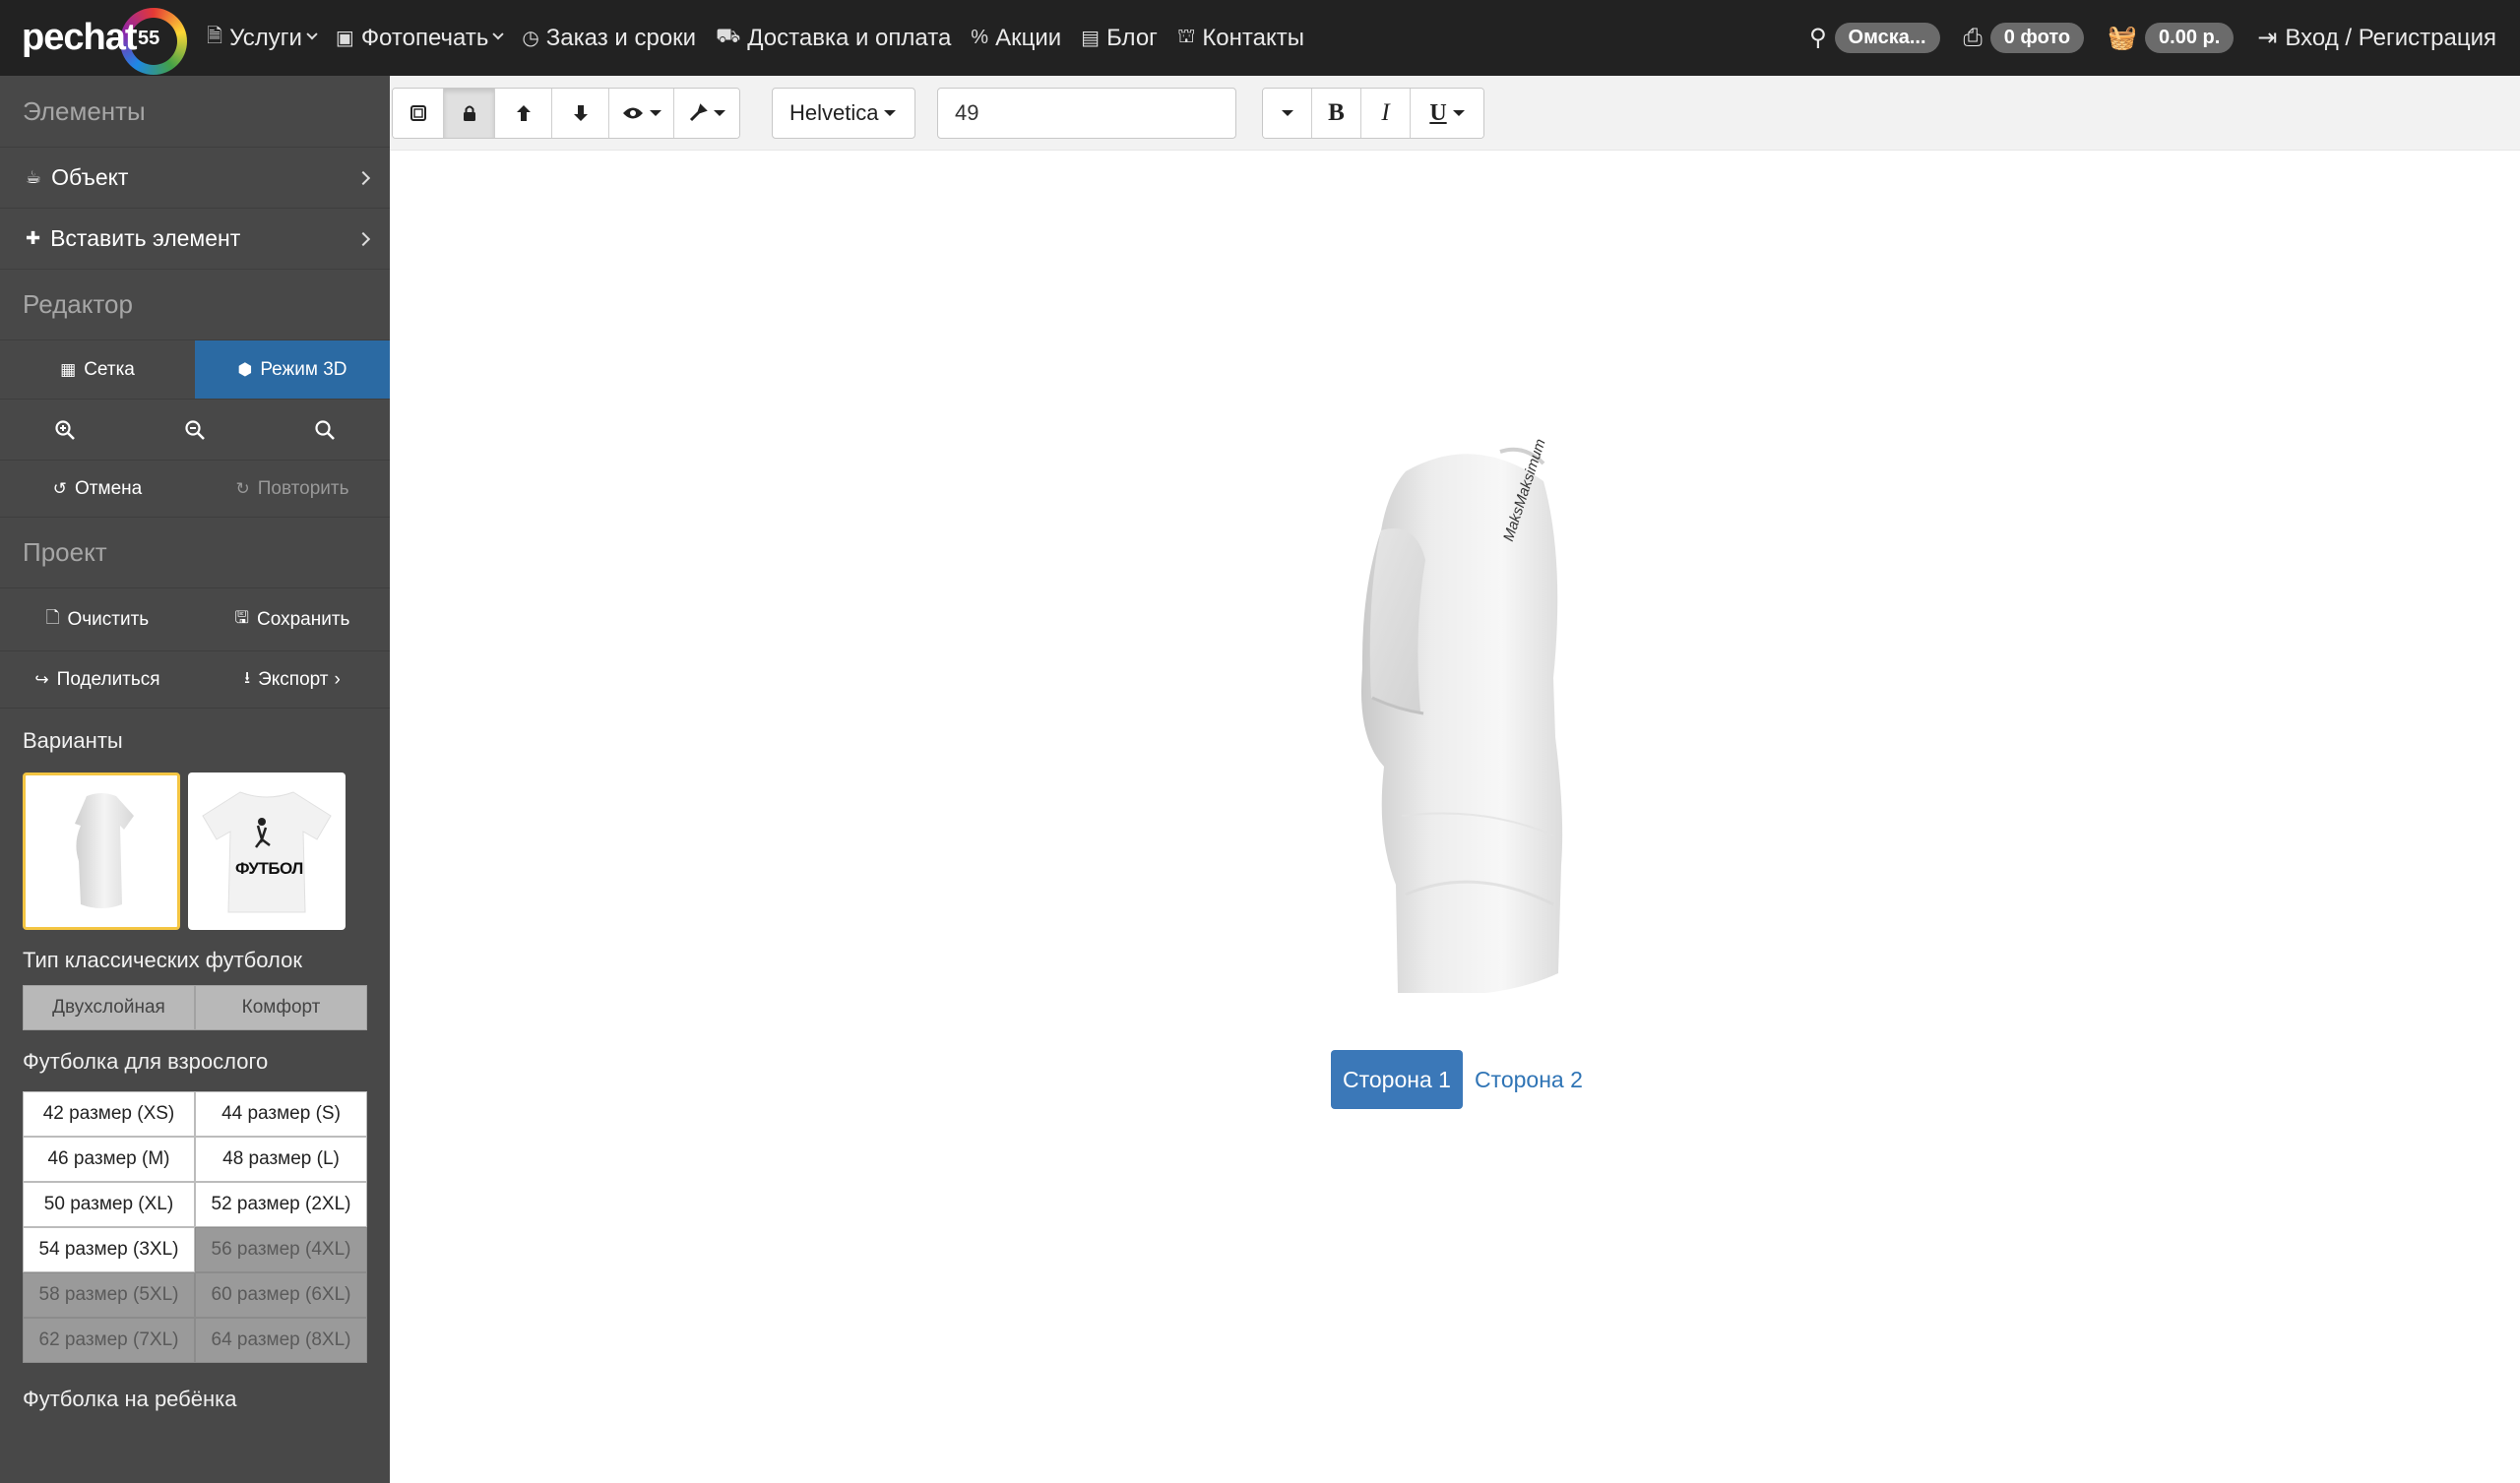  What do you see at coordinates (281, 1249) in the screenshot?
I see `size-option: 56 размер (4XL)` at bounding box center [281, 1249].